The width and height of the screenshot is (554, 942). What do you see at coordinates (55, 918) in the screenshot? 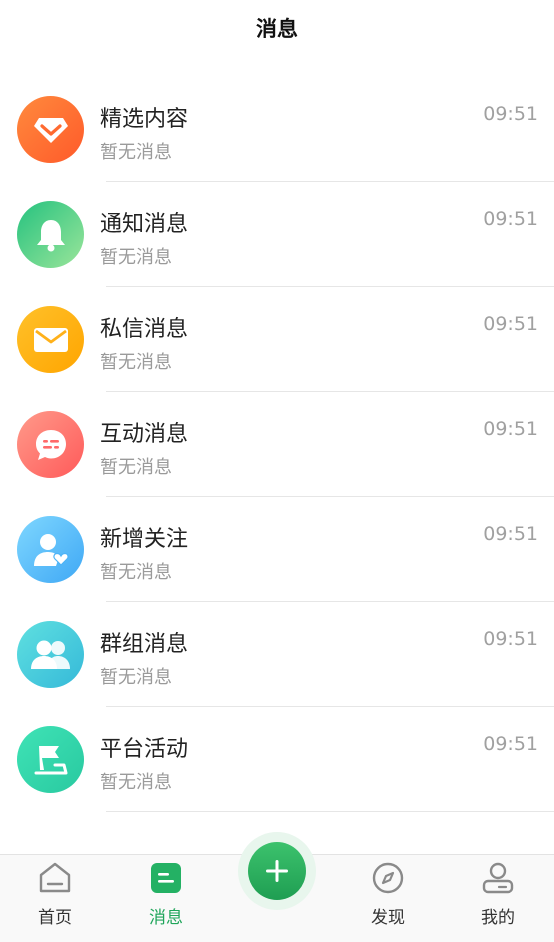
I see `tab-label: 首页` at bounding box center [55, 918].